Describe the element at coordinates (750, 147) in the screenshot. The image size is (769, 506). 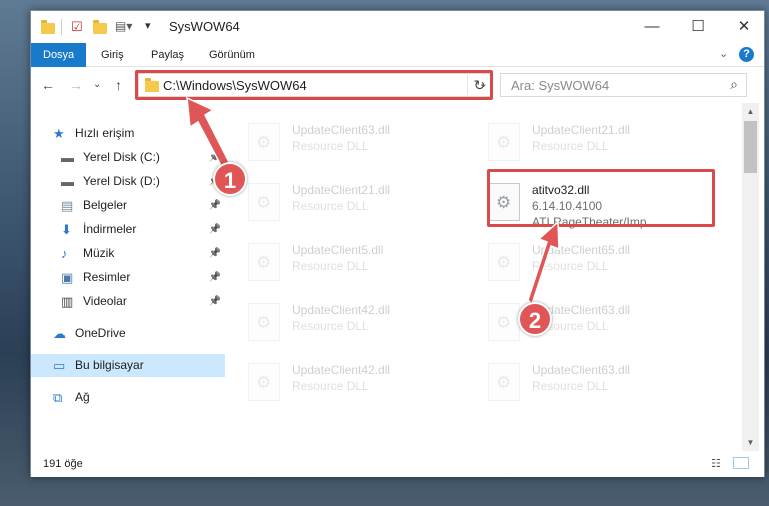
I see `scroll-thumb` at that location.